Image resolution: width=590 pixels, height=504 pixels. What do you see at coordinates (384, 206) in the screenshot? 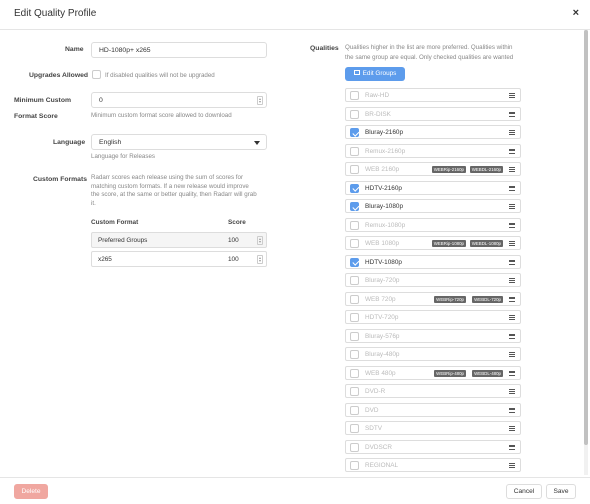
I see `quality-name: Bluray-1080p` at bounding box center [384, 206].